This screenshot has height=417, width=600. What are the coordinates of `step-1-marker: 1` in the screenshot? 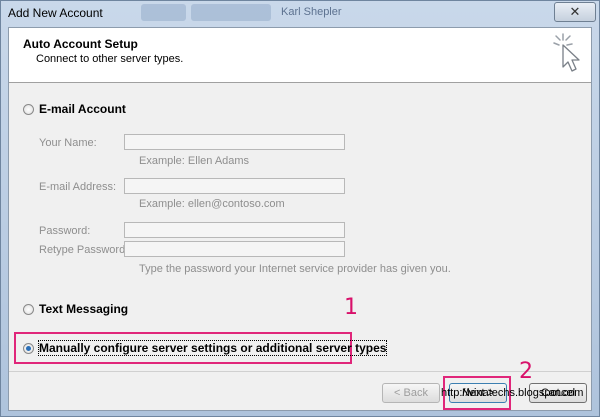 It's located at (351, 307).